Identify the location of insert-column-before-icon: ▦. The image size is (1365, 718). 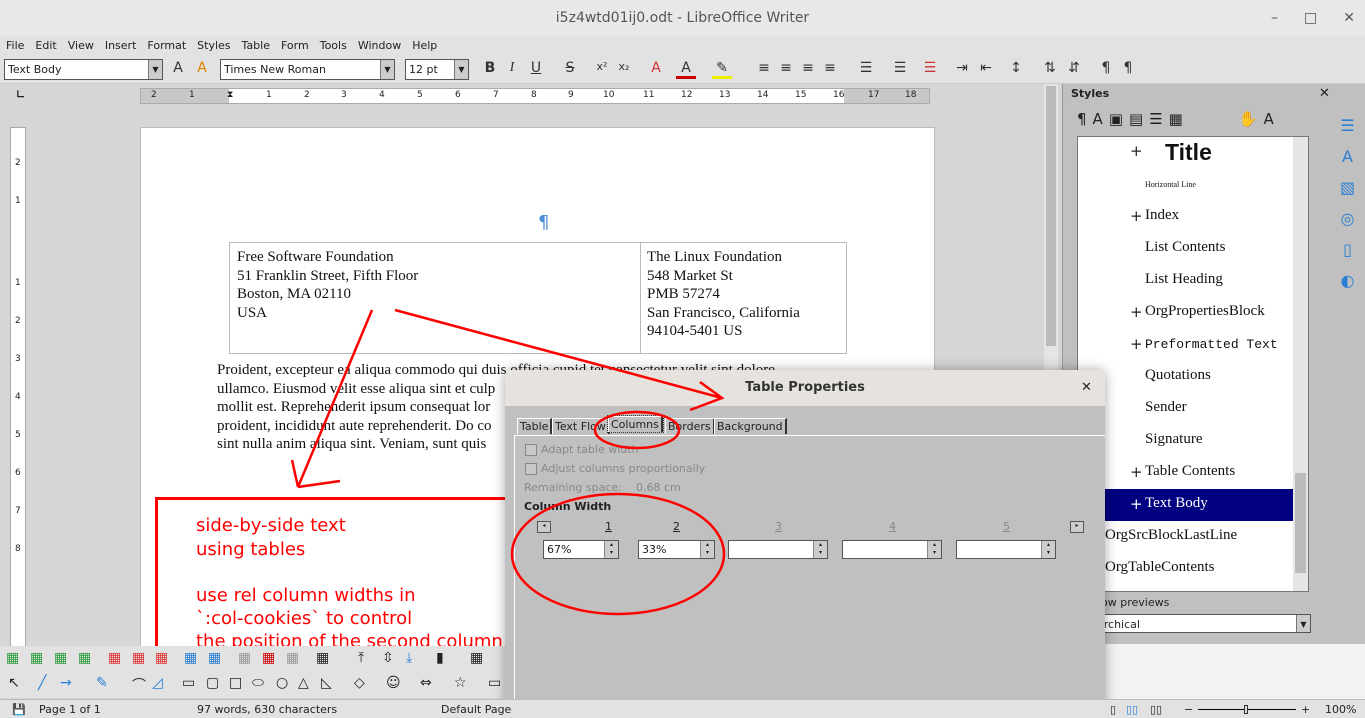
(60, 658).